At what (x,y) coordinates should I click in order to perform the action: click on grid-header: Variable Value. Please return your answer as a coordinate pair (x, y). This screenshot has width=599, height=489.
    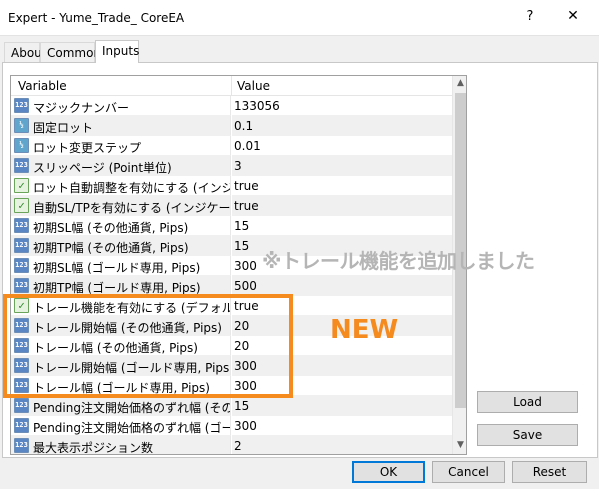
    Looking at the image, I should click on (231, 86).